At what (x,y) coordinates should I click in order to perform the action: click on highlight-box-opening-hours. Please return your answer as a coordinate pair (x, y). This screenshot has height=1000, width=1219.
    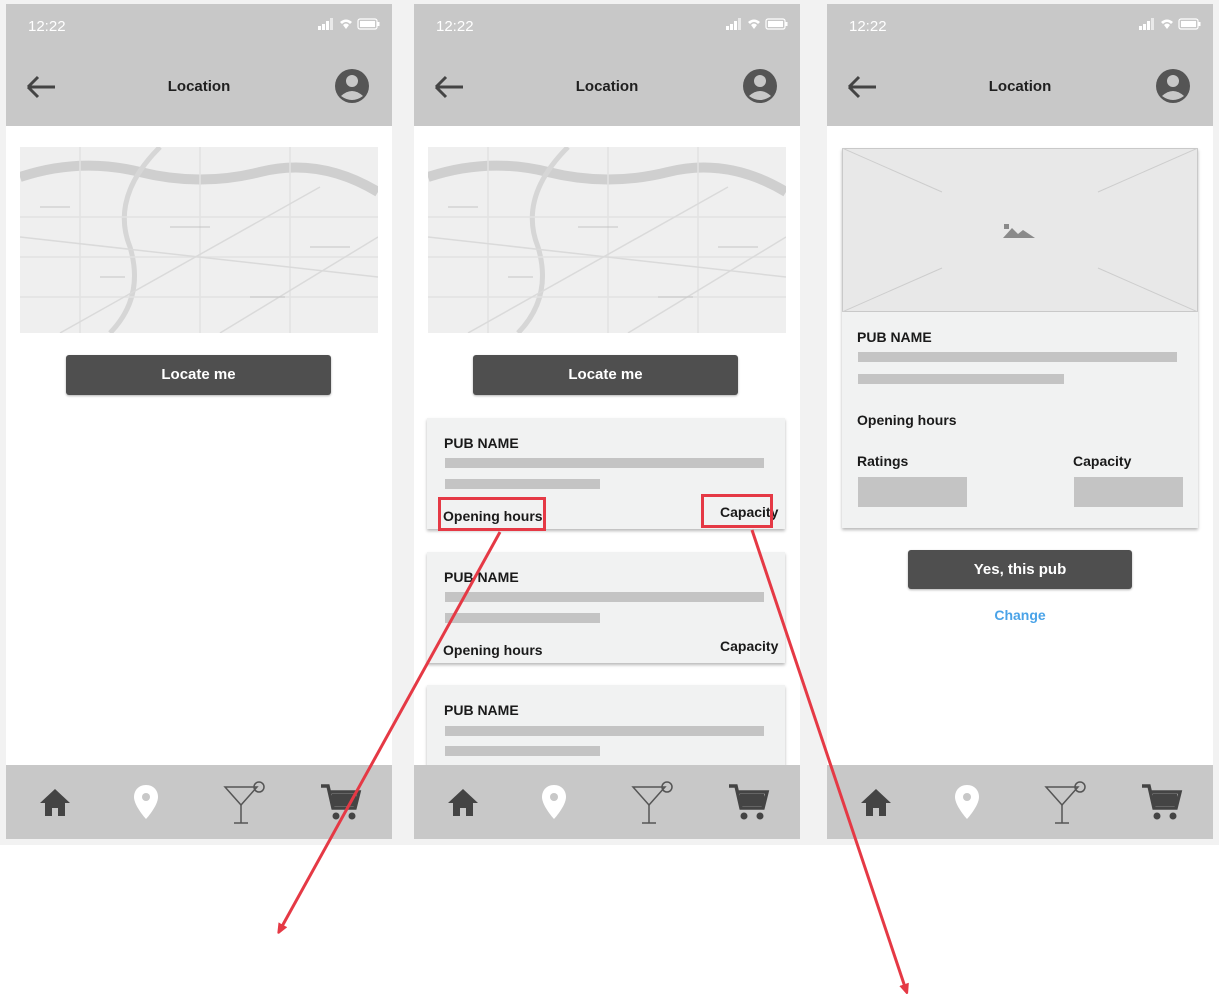
    Looking at the image, I should click on (492, 514).